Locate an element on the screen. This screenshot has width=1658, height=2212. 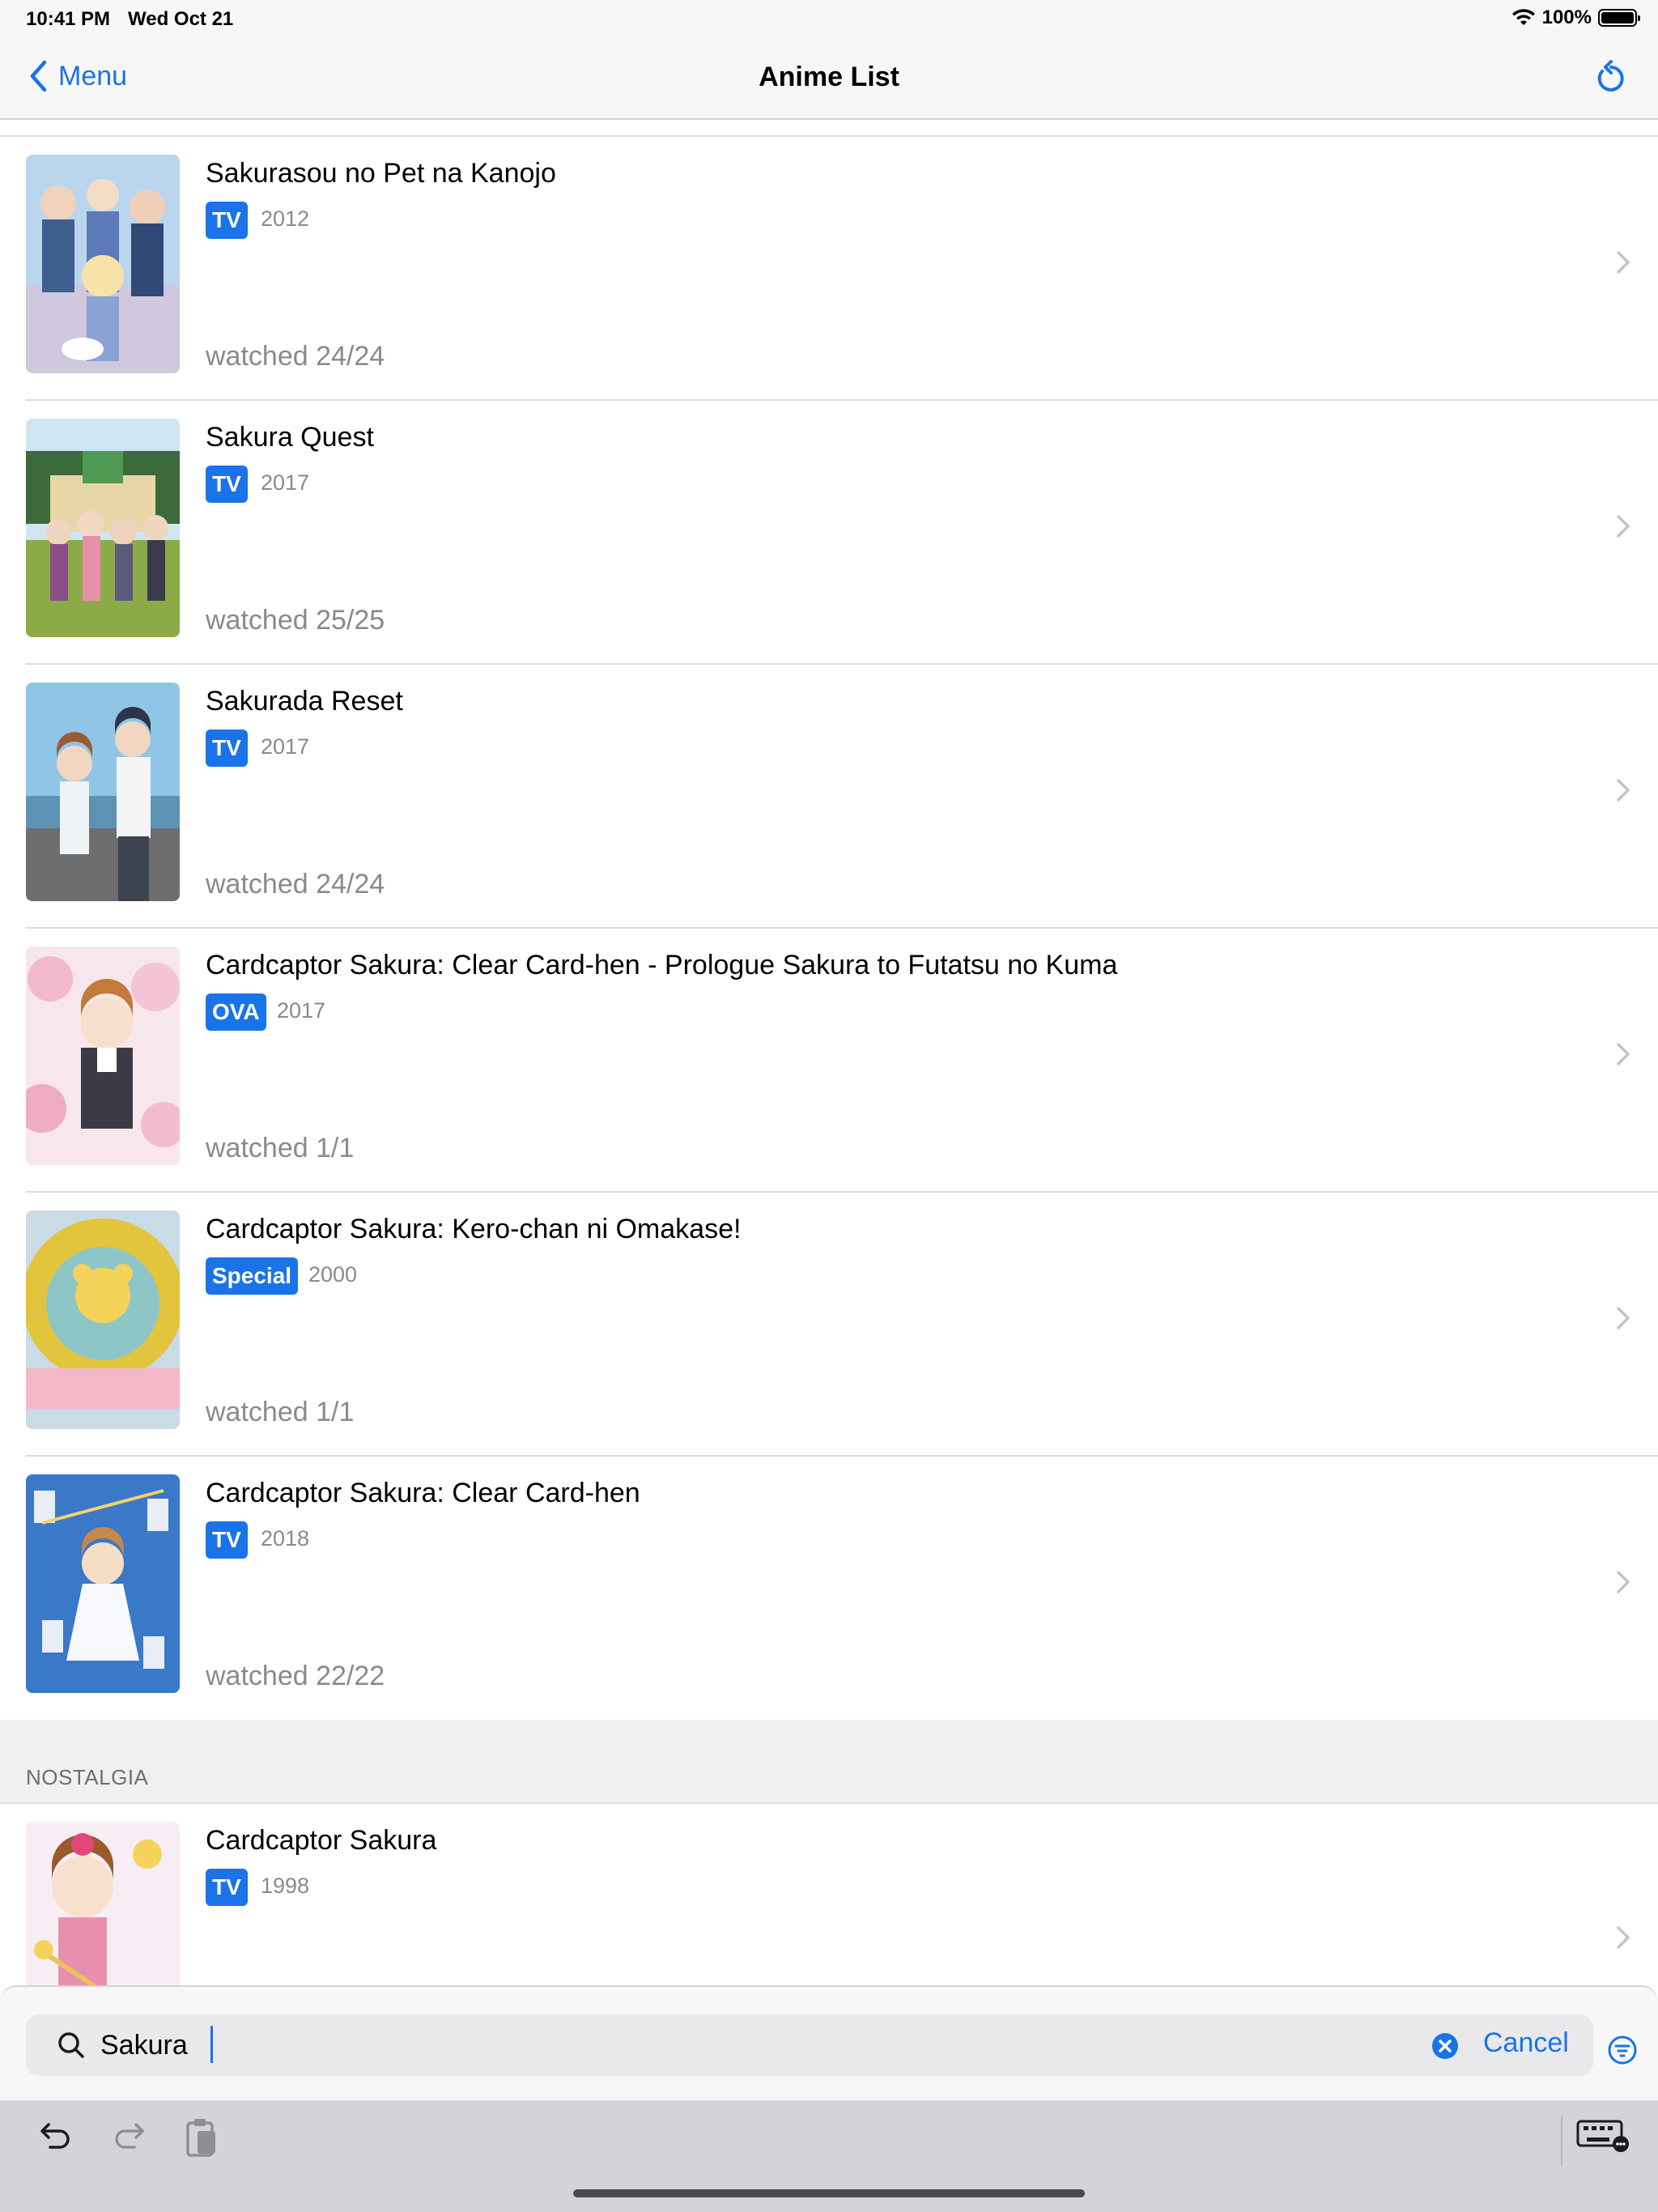
paste-icon is located at coordinates (201, 2137).